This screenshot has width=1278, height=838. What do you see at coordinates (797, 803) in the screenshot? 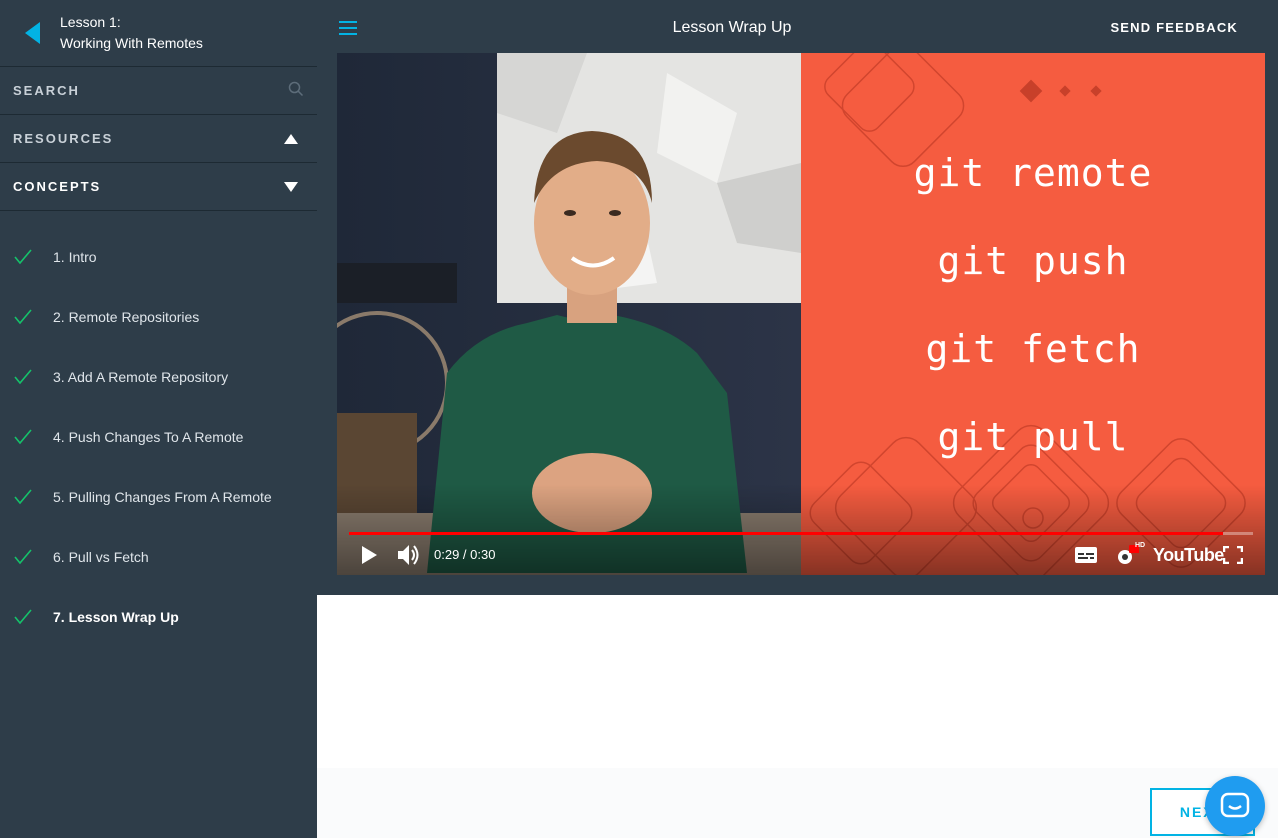
I see `bottom-bar: NEXT` at bounding box center [797, 803].